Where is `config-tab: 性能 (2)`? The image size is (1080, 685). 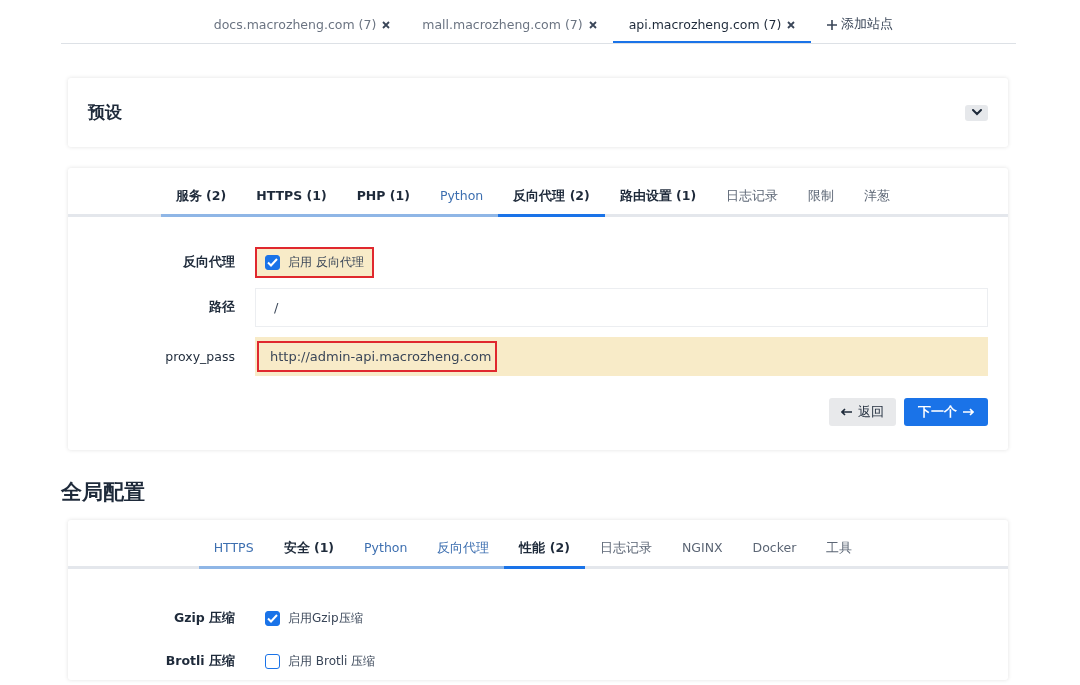 config-tab: 性能 (2) is located at coordinates (544, 551).